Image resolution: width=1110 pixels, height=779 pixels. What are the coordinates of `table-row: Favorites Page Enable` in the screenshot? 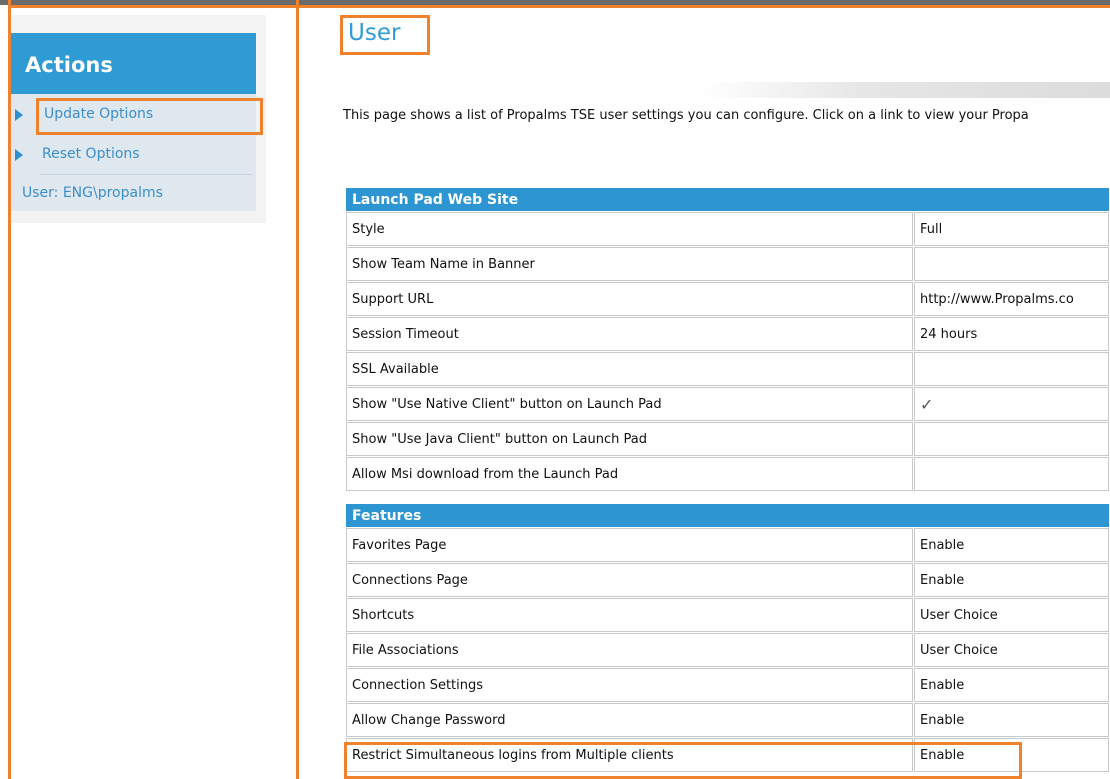 It's located at (727, 545).